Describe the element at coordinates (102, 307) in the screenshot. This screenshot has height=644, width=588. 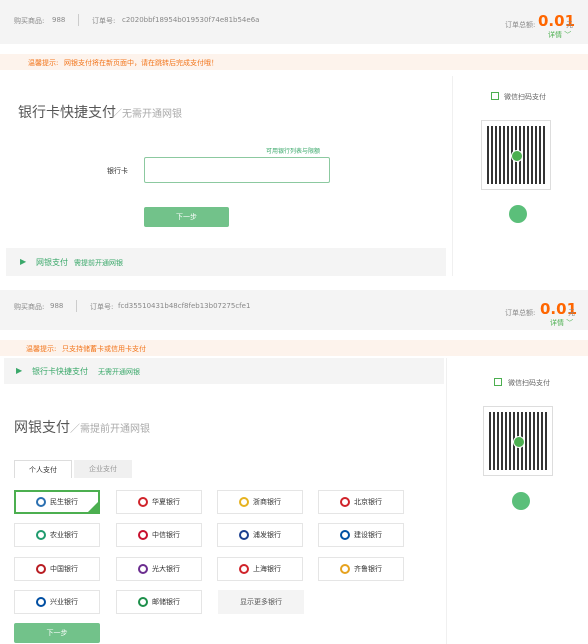
I see `bottom-order-label: 订单号:` at that location.